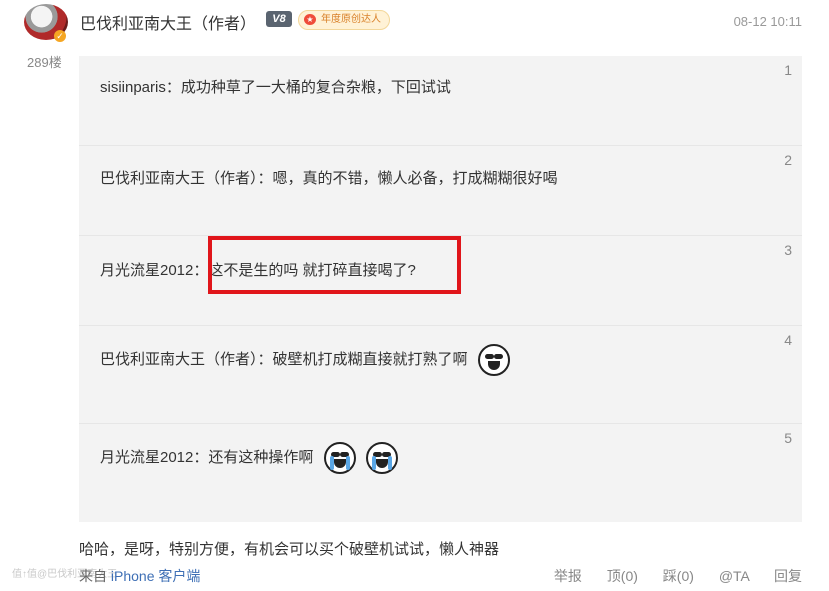 The width and height of the screenshot is (829, 591). Describe the element at coordinates (93, 576) in the screenshot. I see `source-prefix: 来自` at that location.